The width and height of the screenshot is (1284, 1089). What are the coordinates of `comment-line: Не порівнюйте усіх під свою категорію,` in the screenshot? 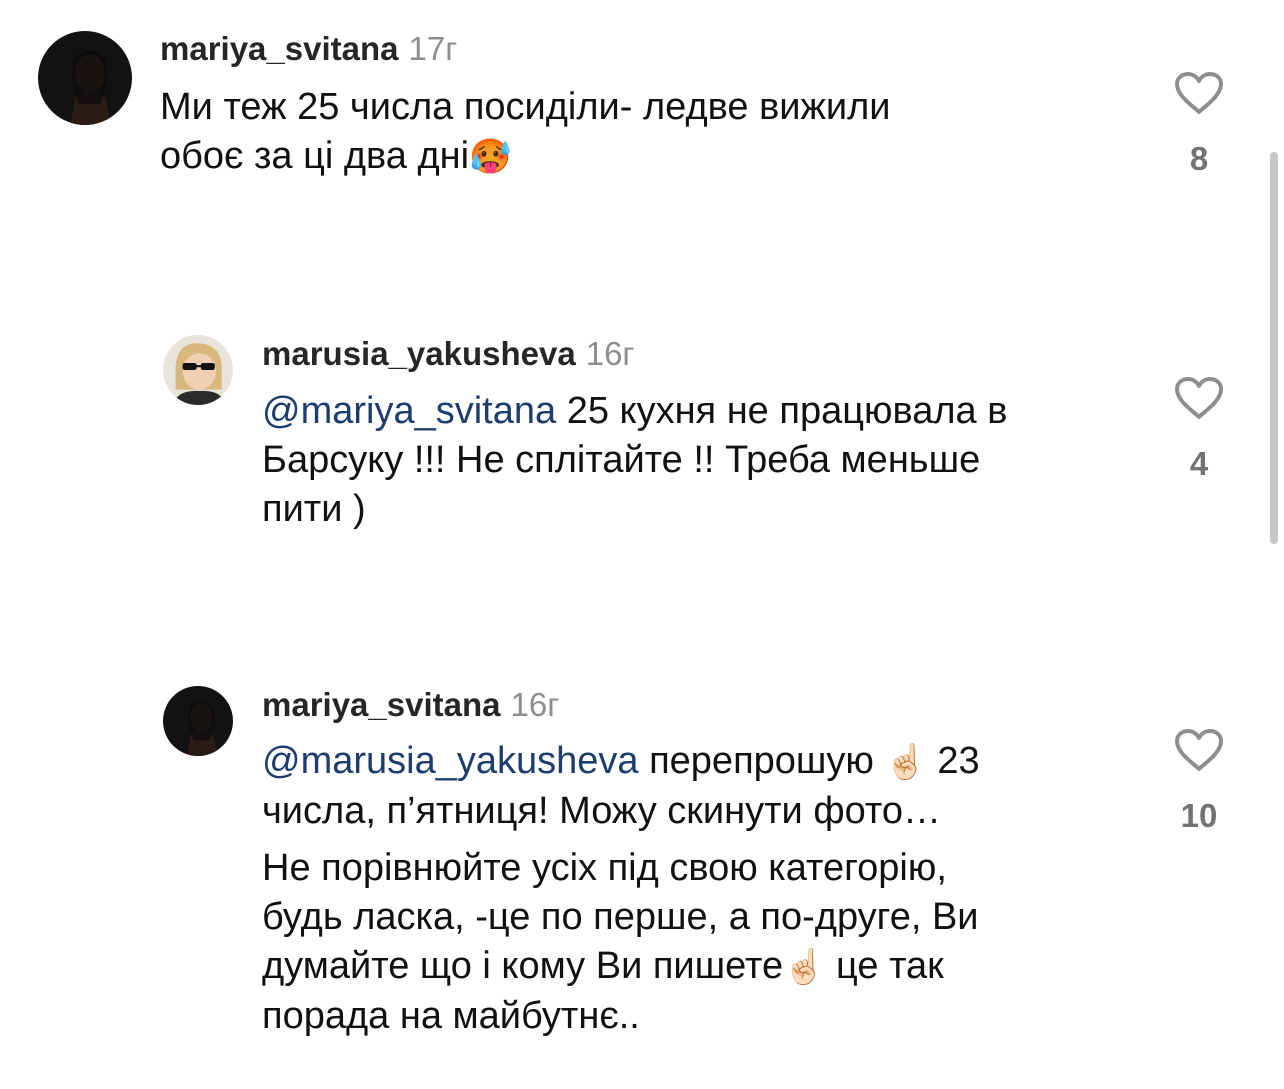 It's located at (604, 868).